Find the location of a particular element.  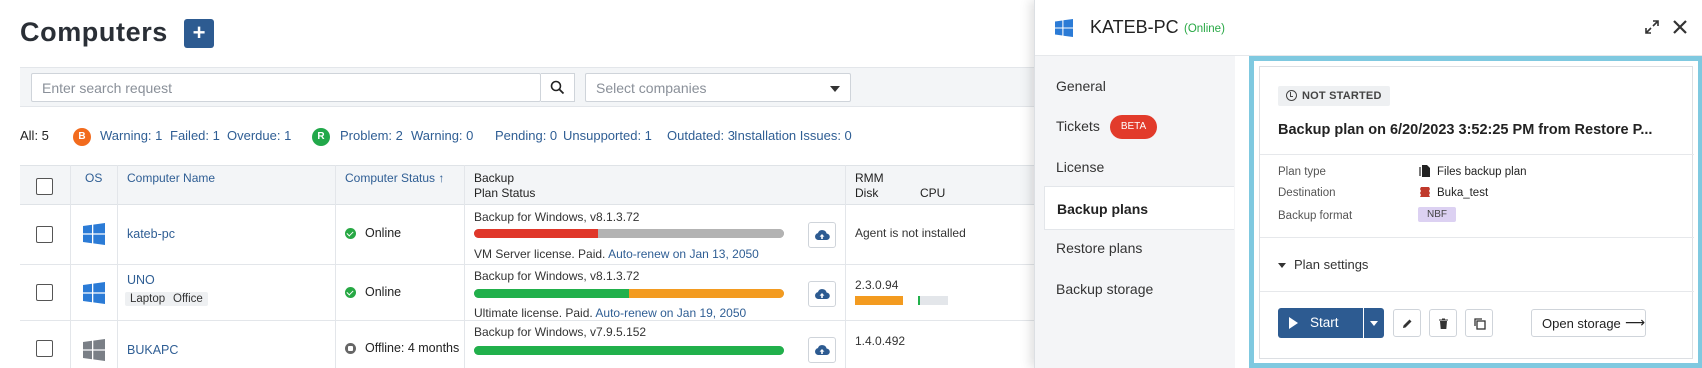

header-cpu: CPU is located at coordinates (933, 193).